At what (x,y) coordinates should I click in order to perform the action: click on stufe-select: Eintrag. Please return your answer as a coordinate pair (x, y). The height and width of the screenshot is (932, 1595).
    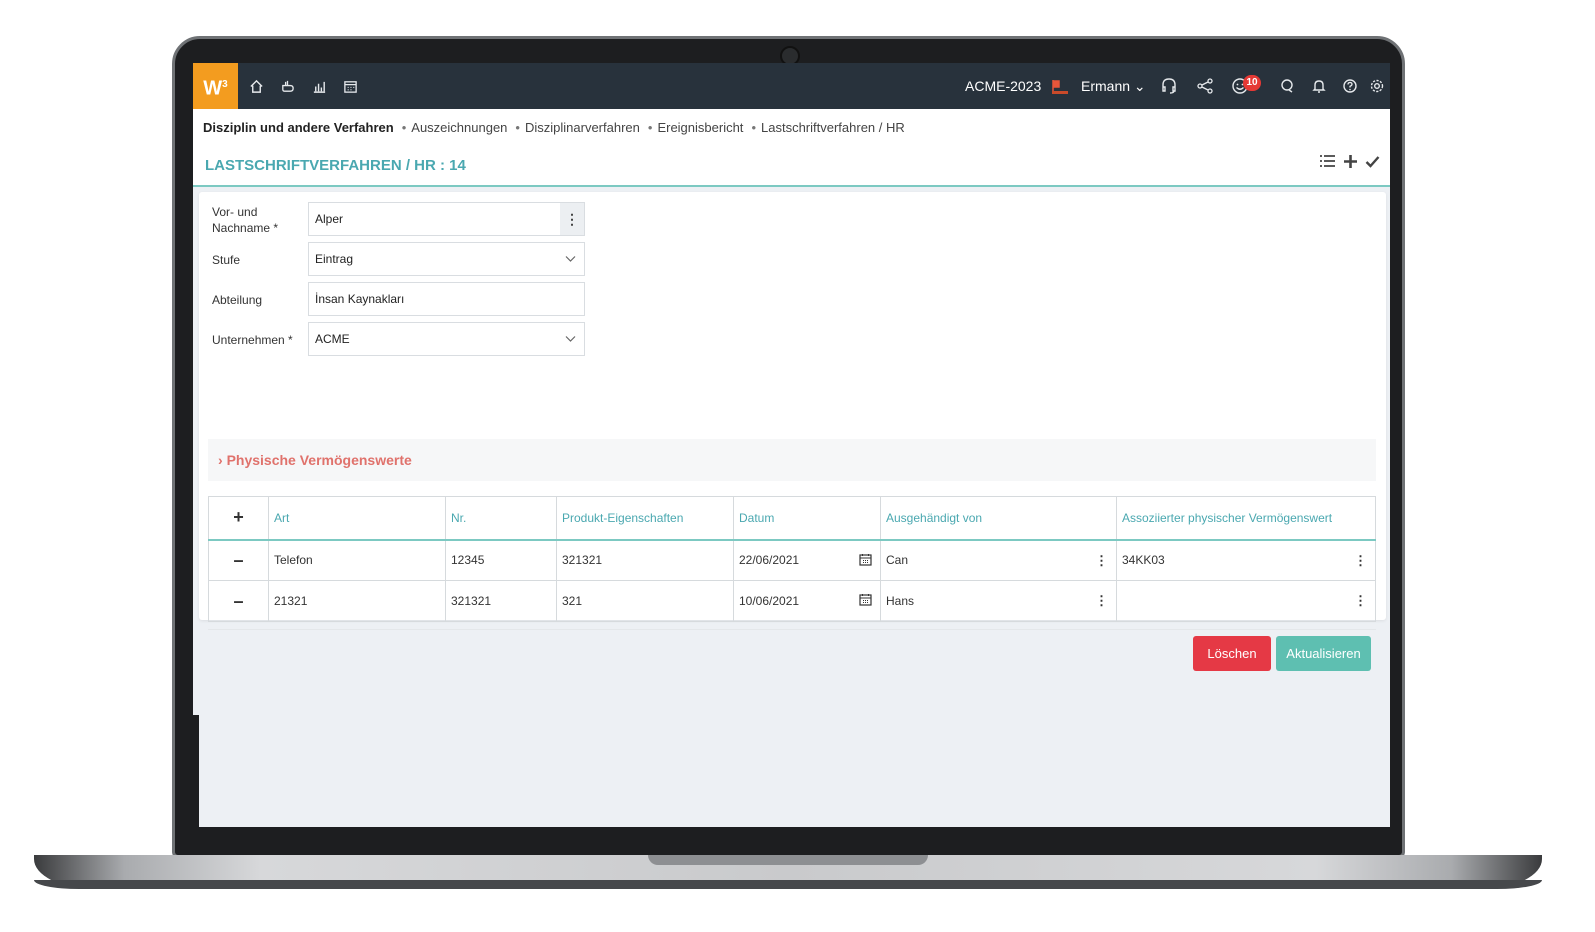
    Looking at the image, I should click on (446, 259).